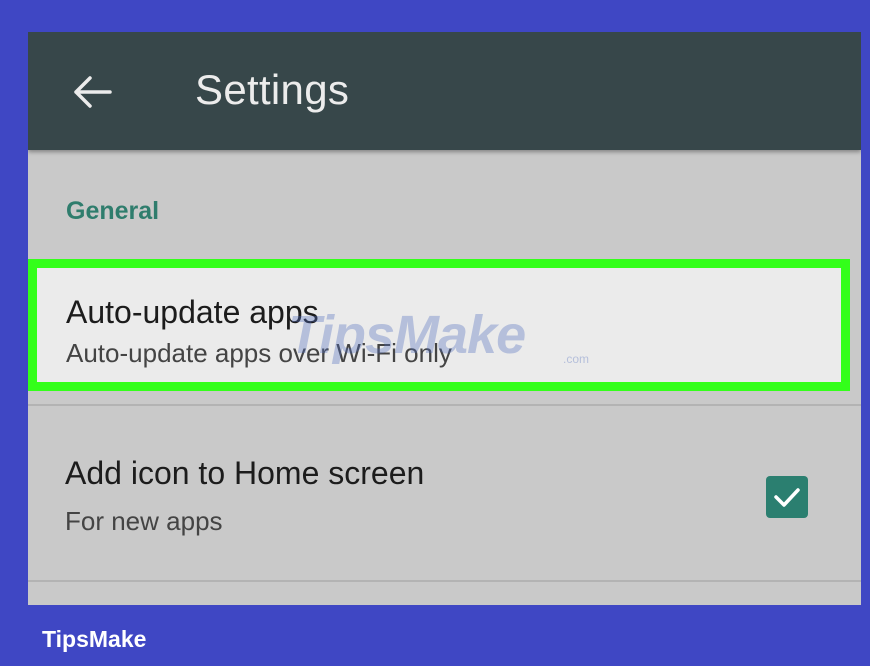  What do you see at coordinates (272, 89) in the screenshot?
I see `page-title: Settings` at bounding box center [272, 89].